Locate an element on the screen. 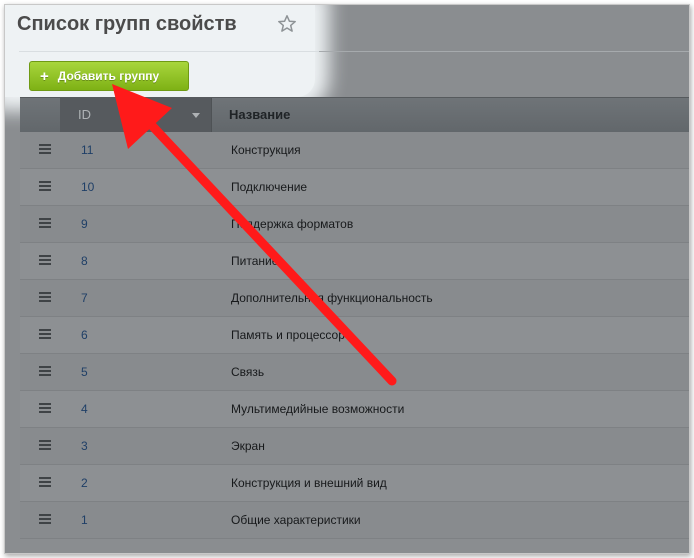  toolbar-divider-highlight is located at coordinates (169, 51).